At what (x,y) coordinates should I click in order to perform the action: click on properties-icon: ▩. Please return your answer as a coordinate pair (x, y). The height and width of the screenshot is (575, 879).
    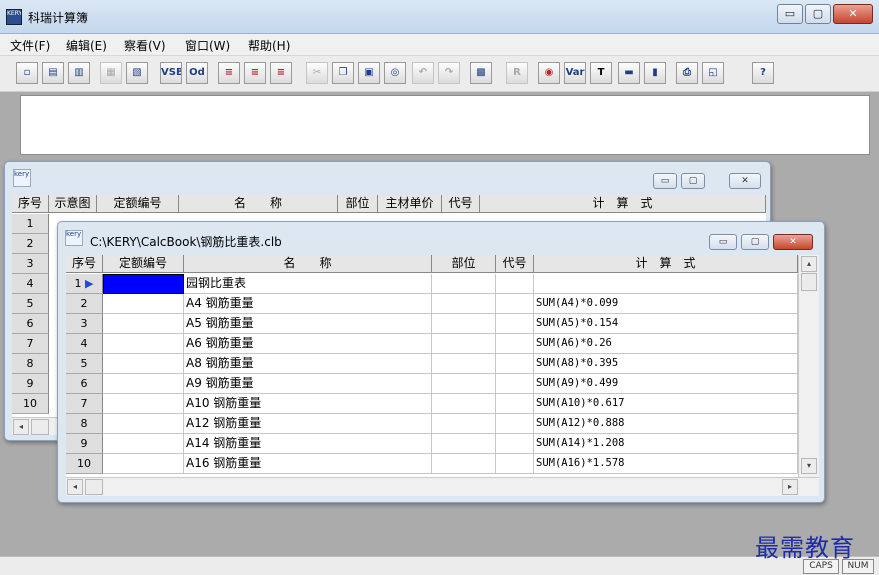
    Looking at the image, I should click on (481, 73).